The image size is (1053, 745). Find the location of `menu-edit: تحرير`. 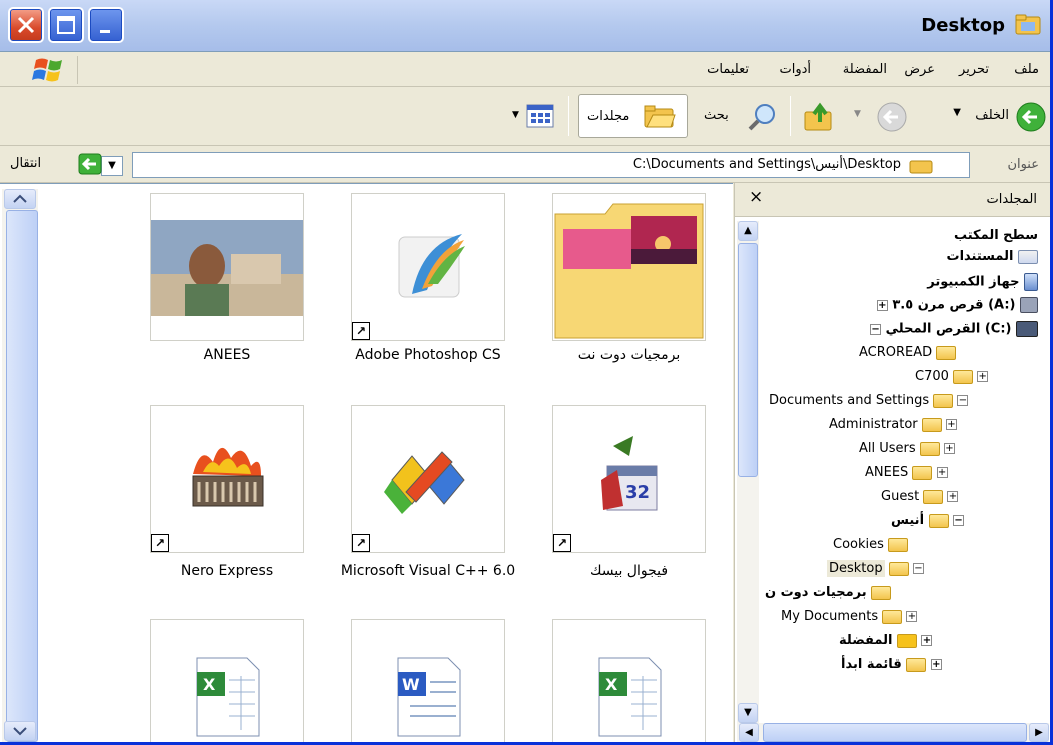

menu-edit: تحرير is located at coordinates (974, 69).